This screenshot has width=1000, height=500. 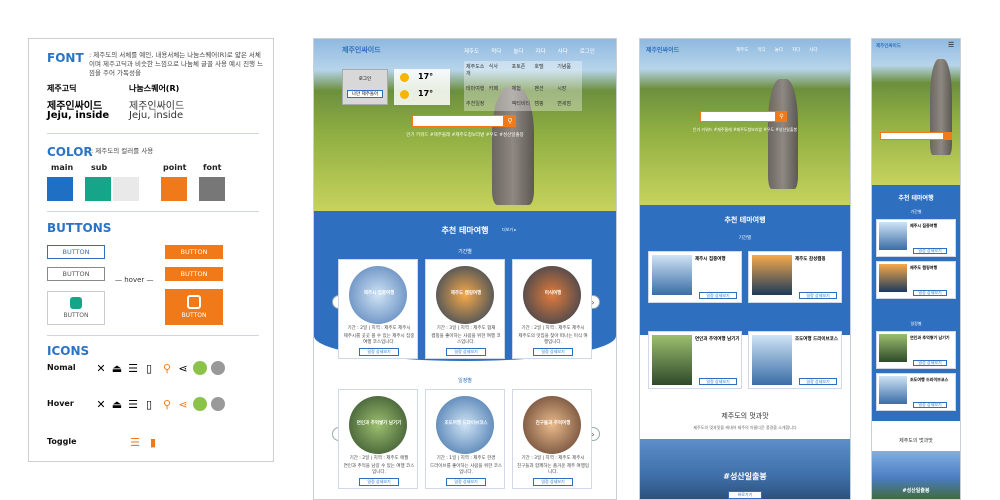 What do you see at coordinates (60, 189) in the screenshot?
I see `main-color-swatch` at bounding box center [60, 189].